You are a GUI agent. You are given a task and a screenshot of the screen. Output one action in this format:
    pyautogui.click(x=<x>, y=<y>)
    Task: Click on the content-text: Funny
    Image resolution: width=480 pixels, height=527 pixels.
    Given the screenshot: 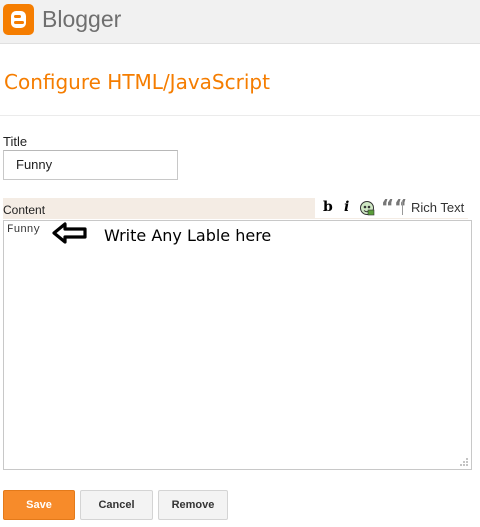 What is the action you would take?
    pyautogui.click(x=24, y=230)
    